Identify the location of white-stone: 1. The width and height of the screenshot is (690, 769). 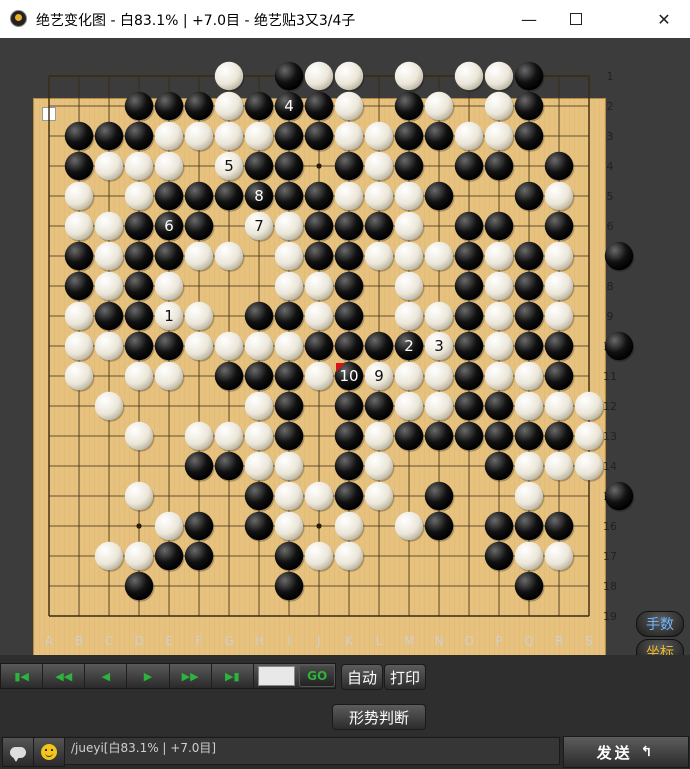
(169, 316).